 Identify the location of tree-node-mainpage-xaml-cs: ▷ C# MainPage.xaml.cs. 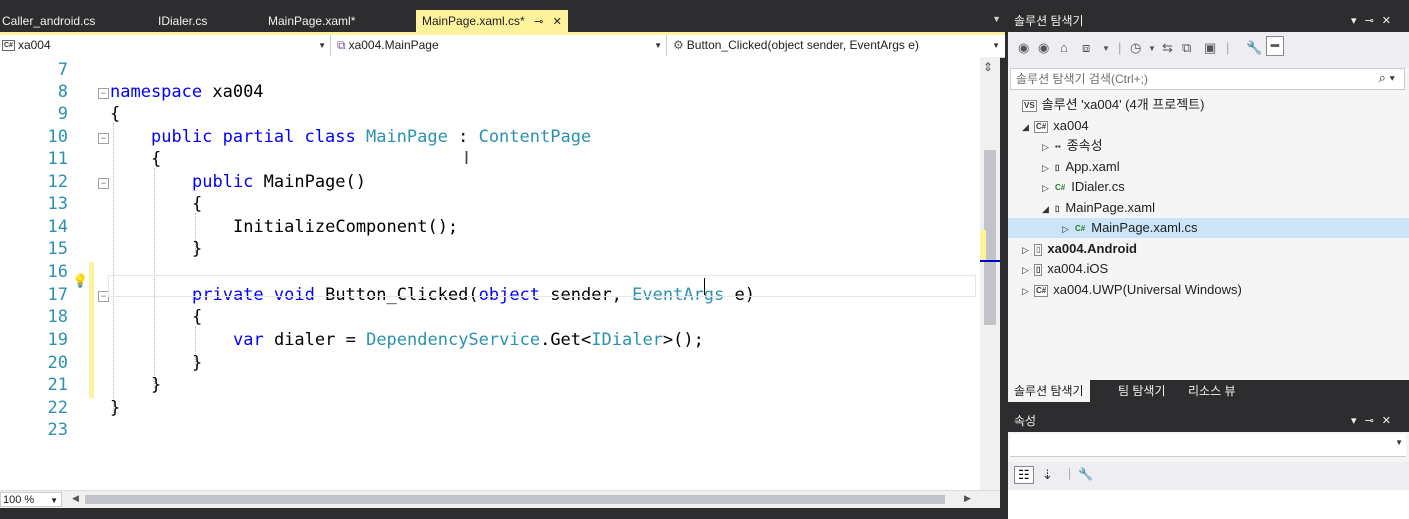
(1208, 228).